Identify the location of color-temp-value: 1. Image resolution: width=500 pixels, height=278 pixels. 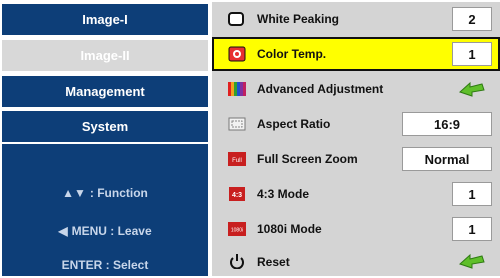
(472, 54).